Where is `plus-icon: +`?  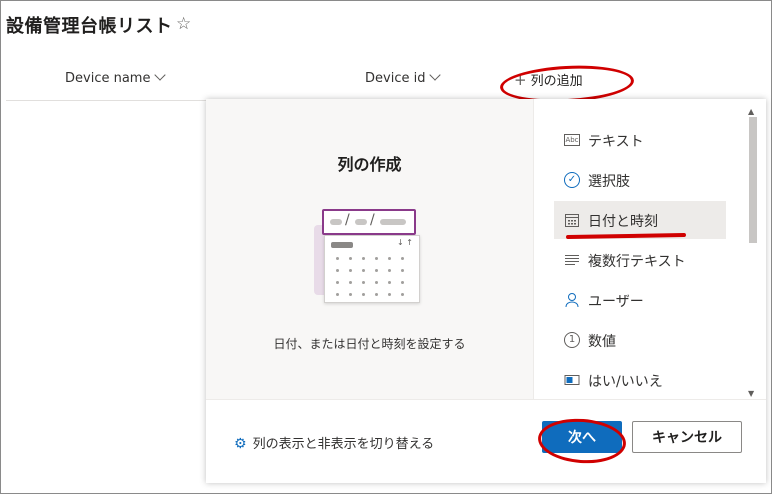 plus-icon: + is located at coordinates (520, 80).